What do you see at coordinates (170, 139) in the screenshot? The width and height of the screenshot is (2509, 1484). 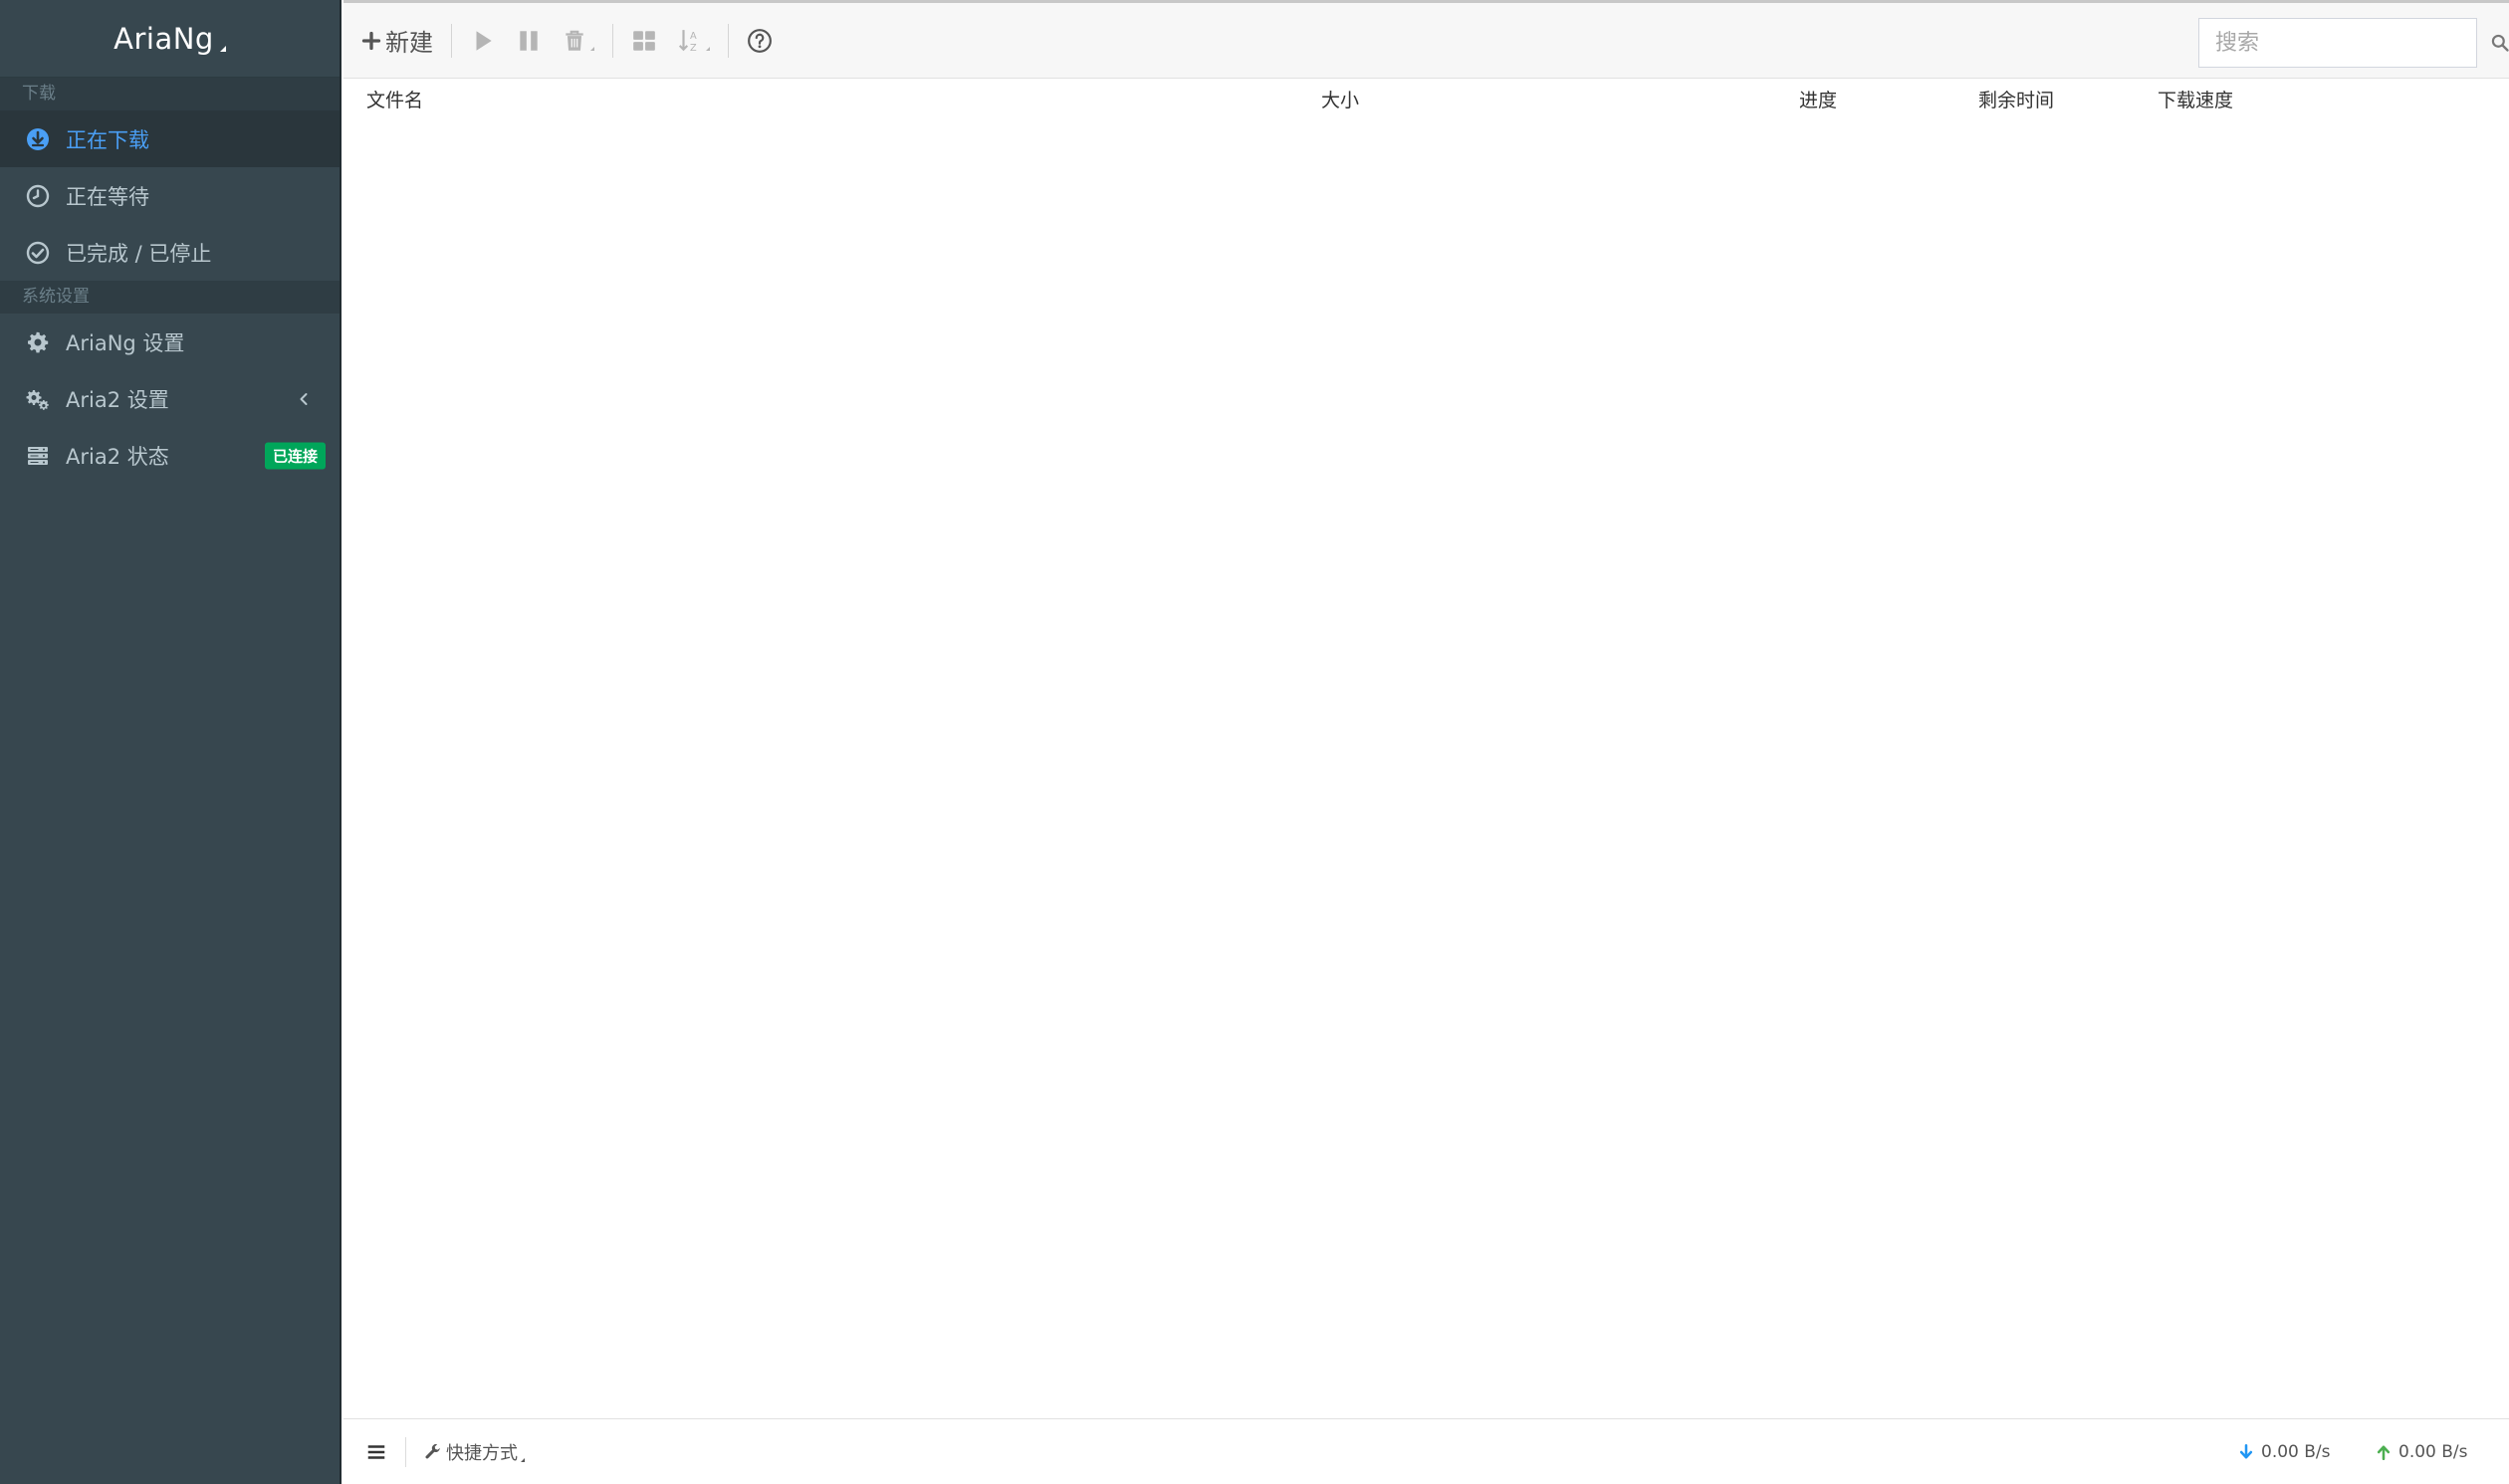 I see `sidebar-item-downloading: 正在下载` at bounding box center [170, 139].